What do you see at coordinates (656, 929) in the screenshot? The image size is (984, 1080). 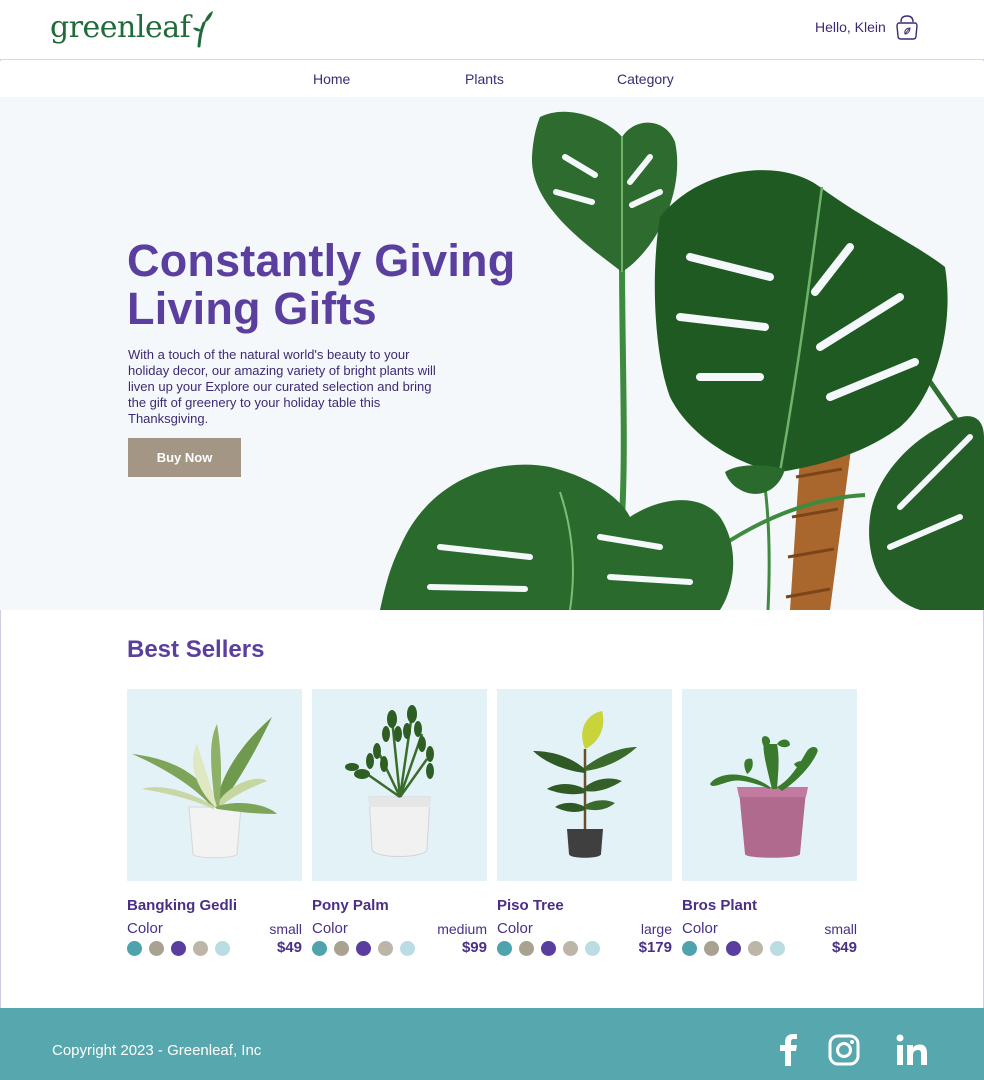 I see `product-size: large` at bounding box center [656, 929].